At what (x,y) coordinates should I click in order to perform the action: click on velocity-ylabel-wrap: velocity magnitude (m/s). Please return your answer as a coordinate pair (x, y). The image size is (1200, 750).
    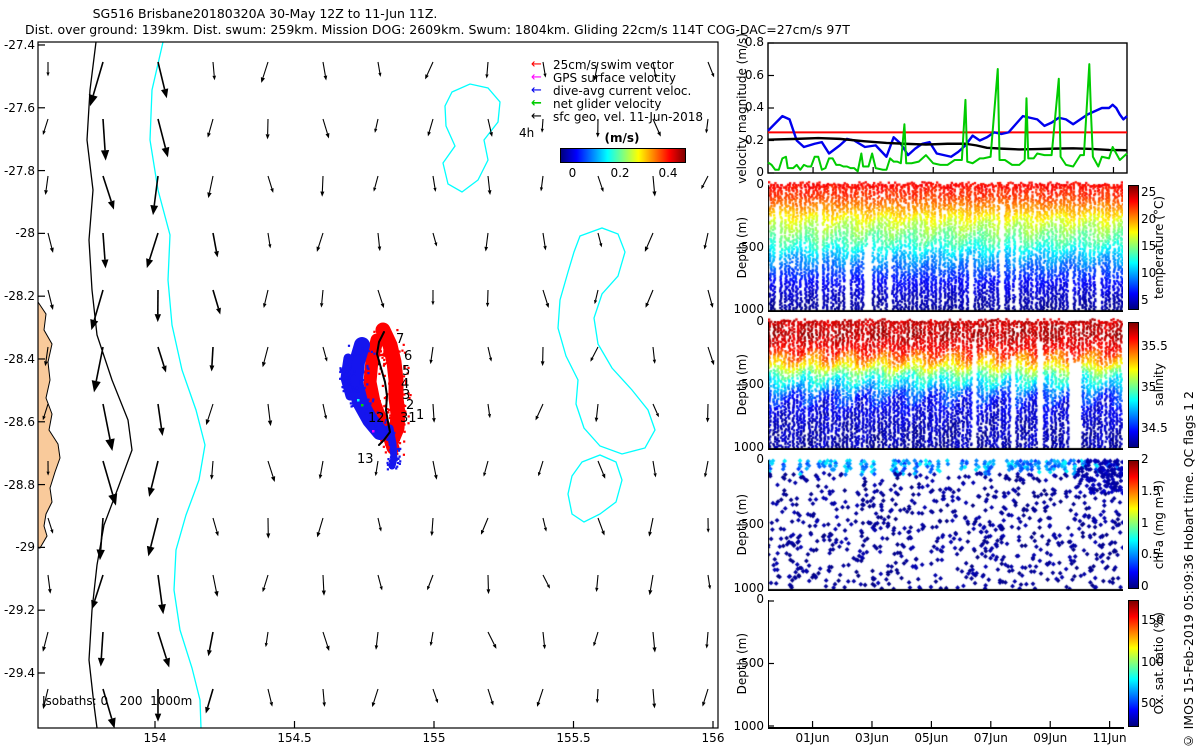
    Looking at the image, I should click on (742, 108).